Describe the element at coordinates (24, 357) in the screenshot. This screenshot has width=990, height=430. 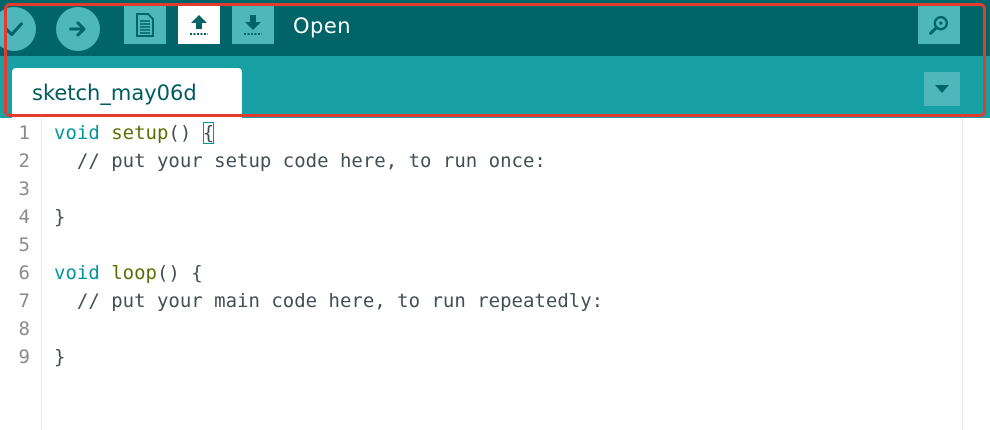
I see `line-number: 9` at that location.